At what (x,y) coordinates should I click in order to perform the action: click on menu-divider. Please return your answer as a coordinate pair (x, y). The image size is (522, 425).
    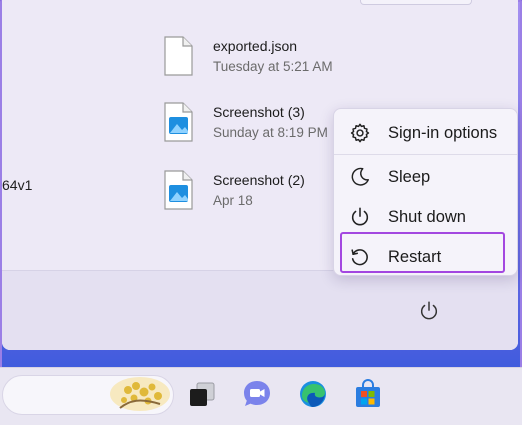
    Looking at the image, I should click on (425, 154).